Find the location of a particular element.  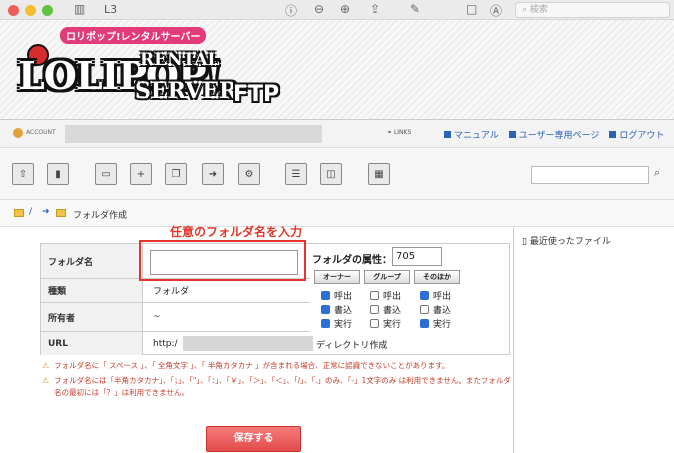

logout-link: ログアウト is located at coordinates (636, 134).